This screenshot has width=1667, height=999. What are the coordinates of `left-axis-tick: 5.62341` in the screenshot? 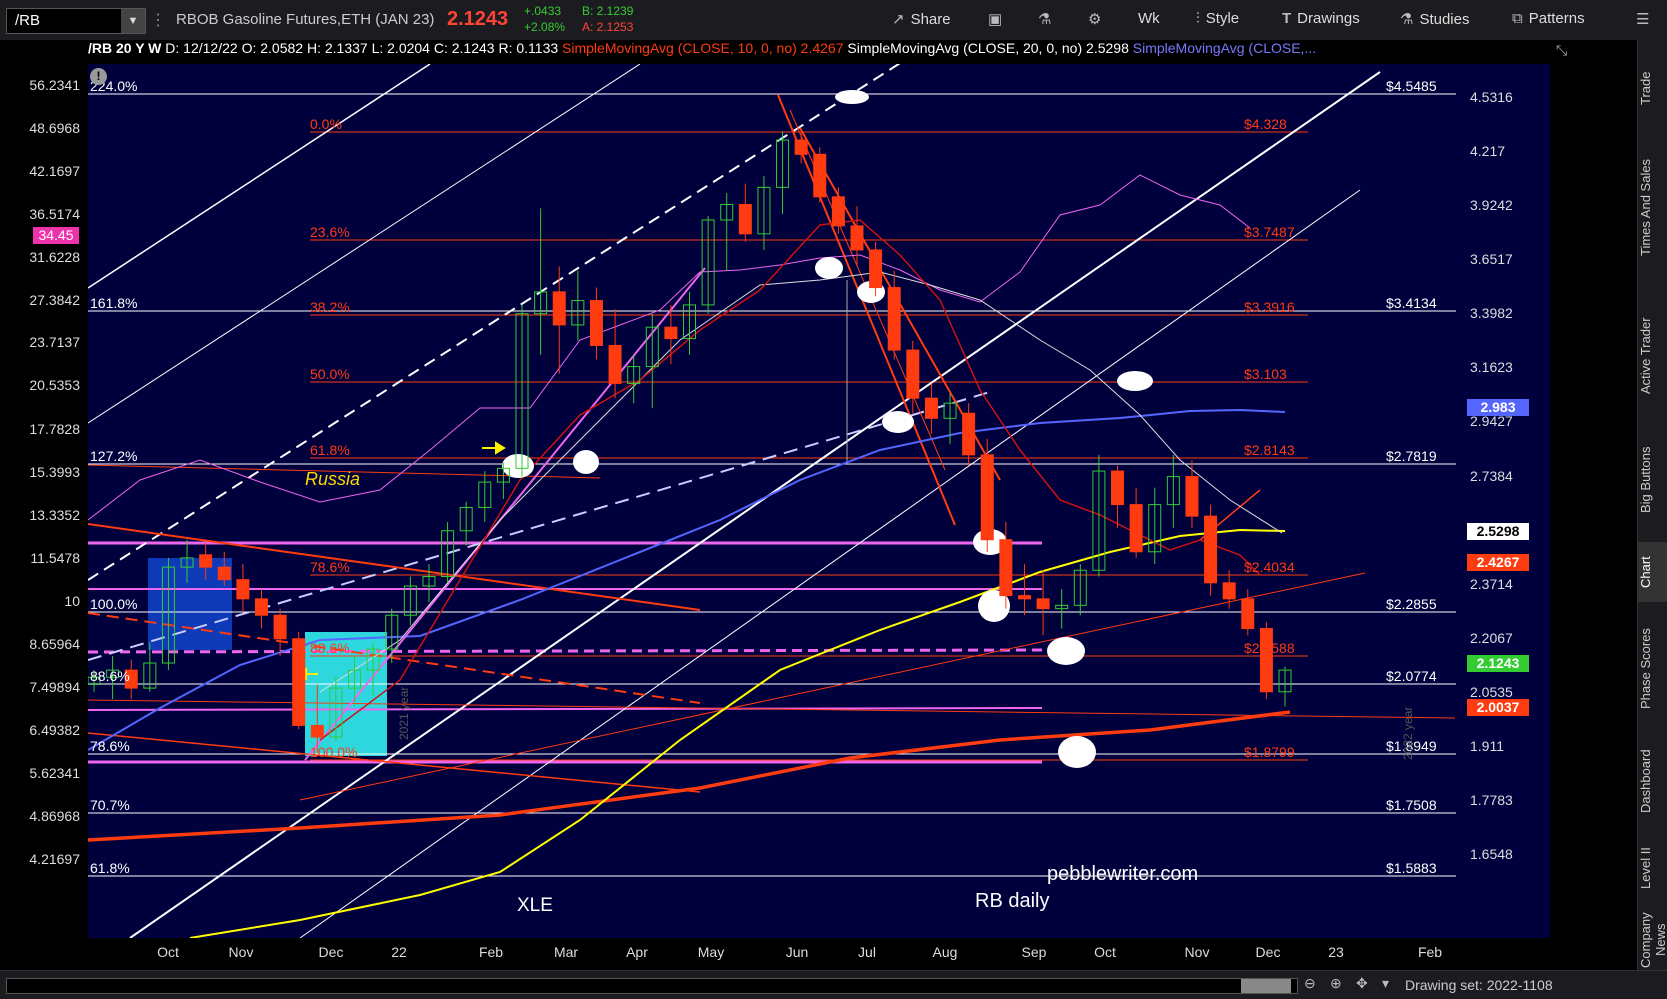 It's located at (54, 773).